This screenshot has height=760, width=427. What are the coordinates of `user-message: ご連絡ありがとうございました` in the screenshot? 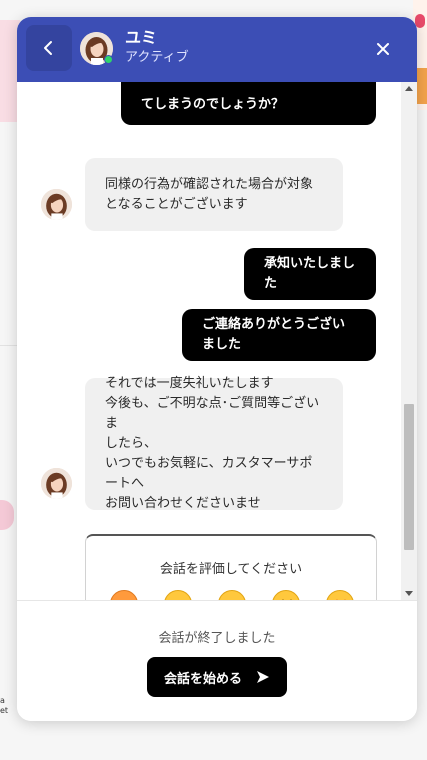 It's located at (279, 335).